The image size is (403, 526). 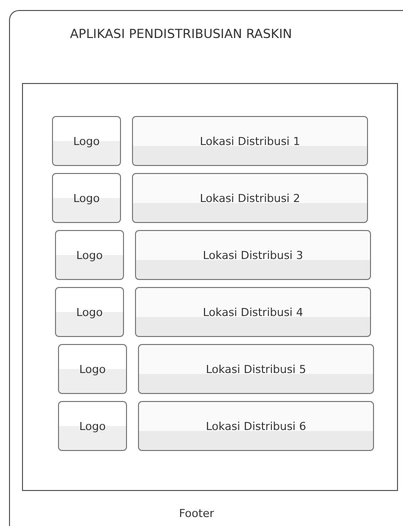 I want to click on location-button: Lokasi Distribusi 3, so click(x=253, y=255).